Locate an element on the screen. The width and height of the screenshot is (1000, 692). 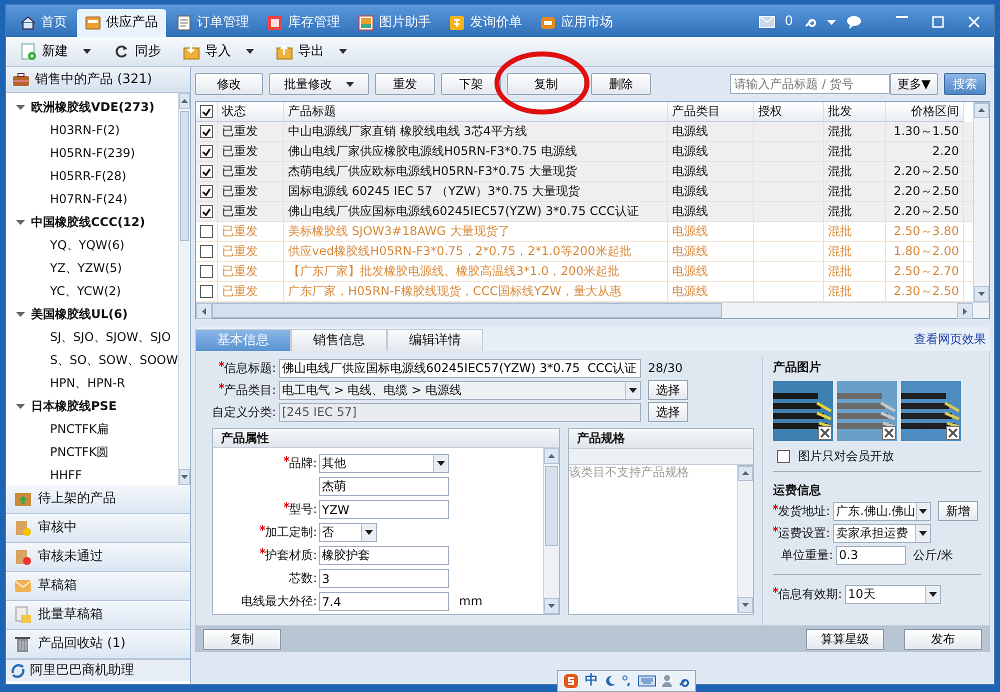
action-button: 批量修改 is located at coordinates (319, 84).